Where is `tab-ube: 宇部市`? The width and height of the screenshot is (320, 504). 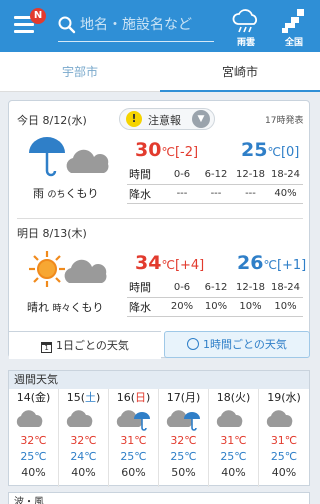 tab-ube: 宇部市 is located at coordinates (80, 72).